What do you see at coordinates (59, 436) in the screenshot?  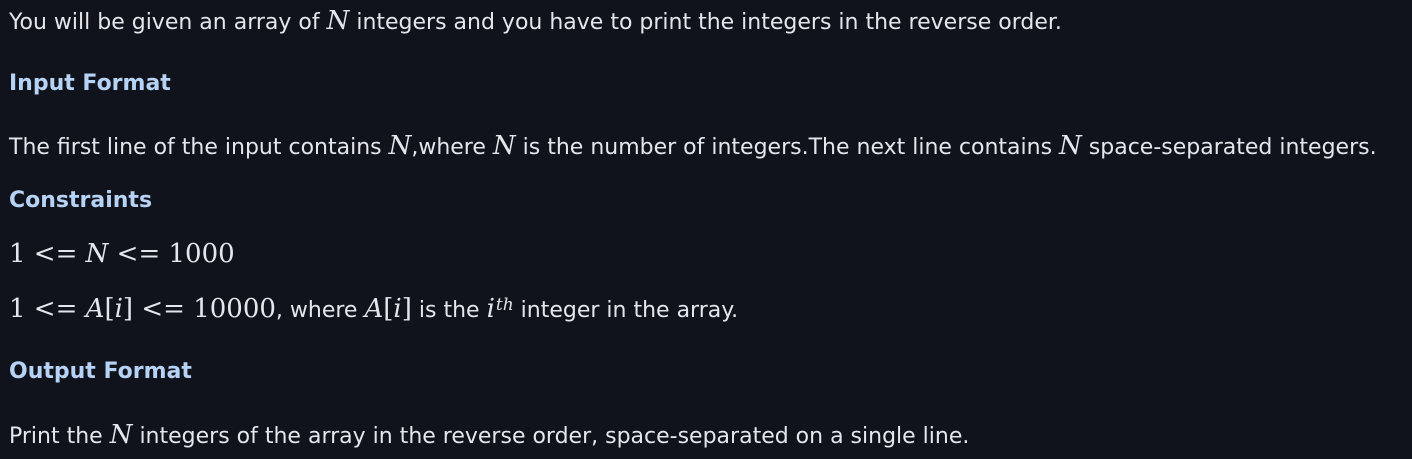 I see `output-text-1: Print the` at bounding box center [59, 436].